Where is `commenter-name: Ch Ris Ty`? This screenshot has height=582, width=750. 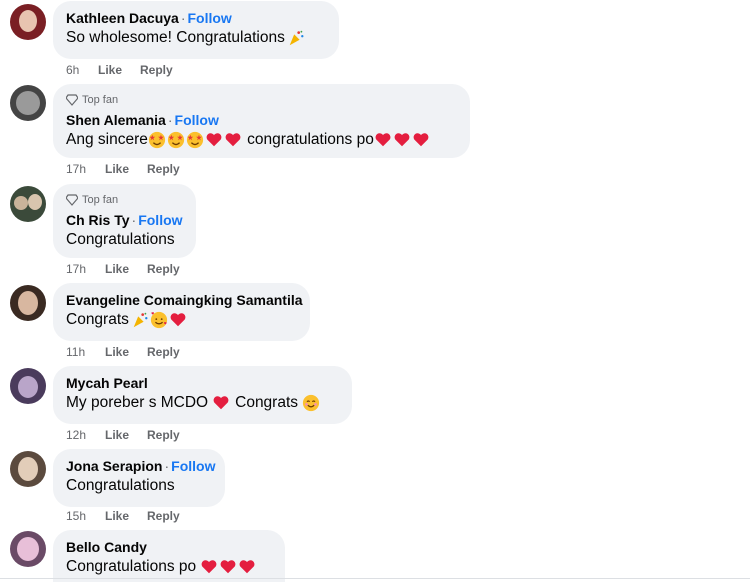
commenter-name: Ch Ris Ty is located at coordinates (98, 220).